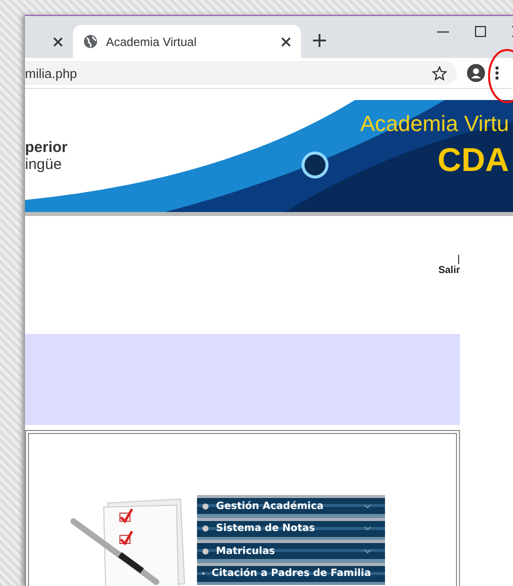  I want to click on menu-icon, so click(497, 73).